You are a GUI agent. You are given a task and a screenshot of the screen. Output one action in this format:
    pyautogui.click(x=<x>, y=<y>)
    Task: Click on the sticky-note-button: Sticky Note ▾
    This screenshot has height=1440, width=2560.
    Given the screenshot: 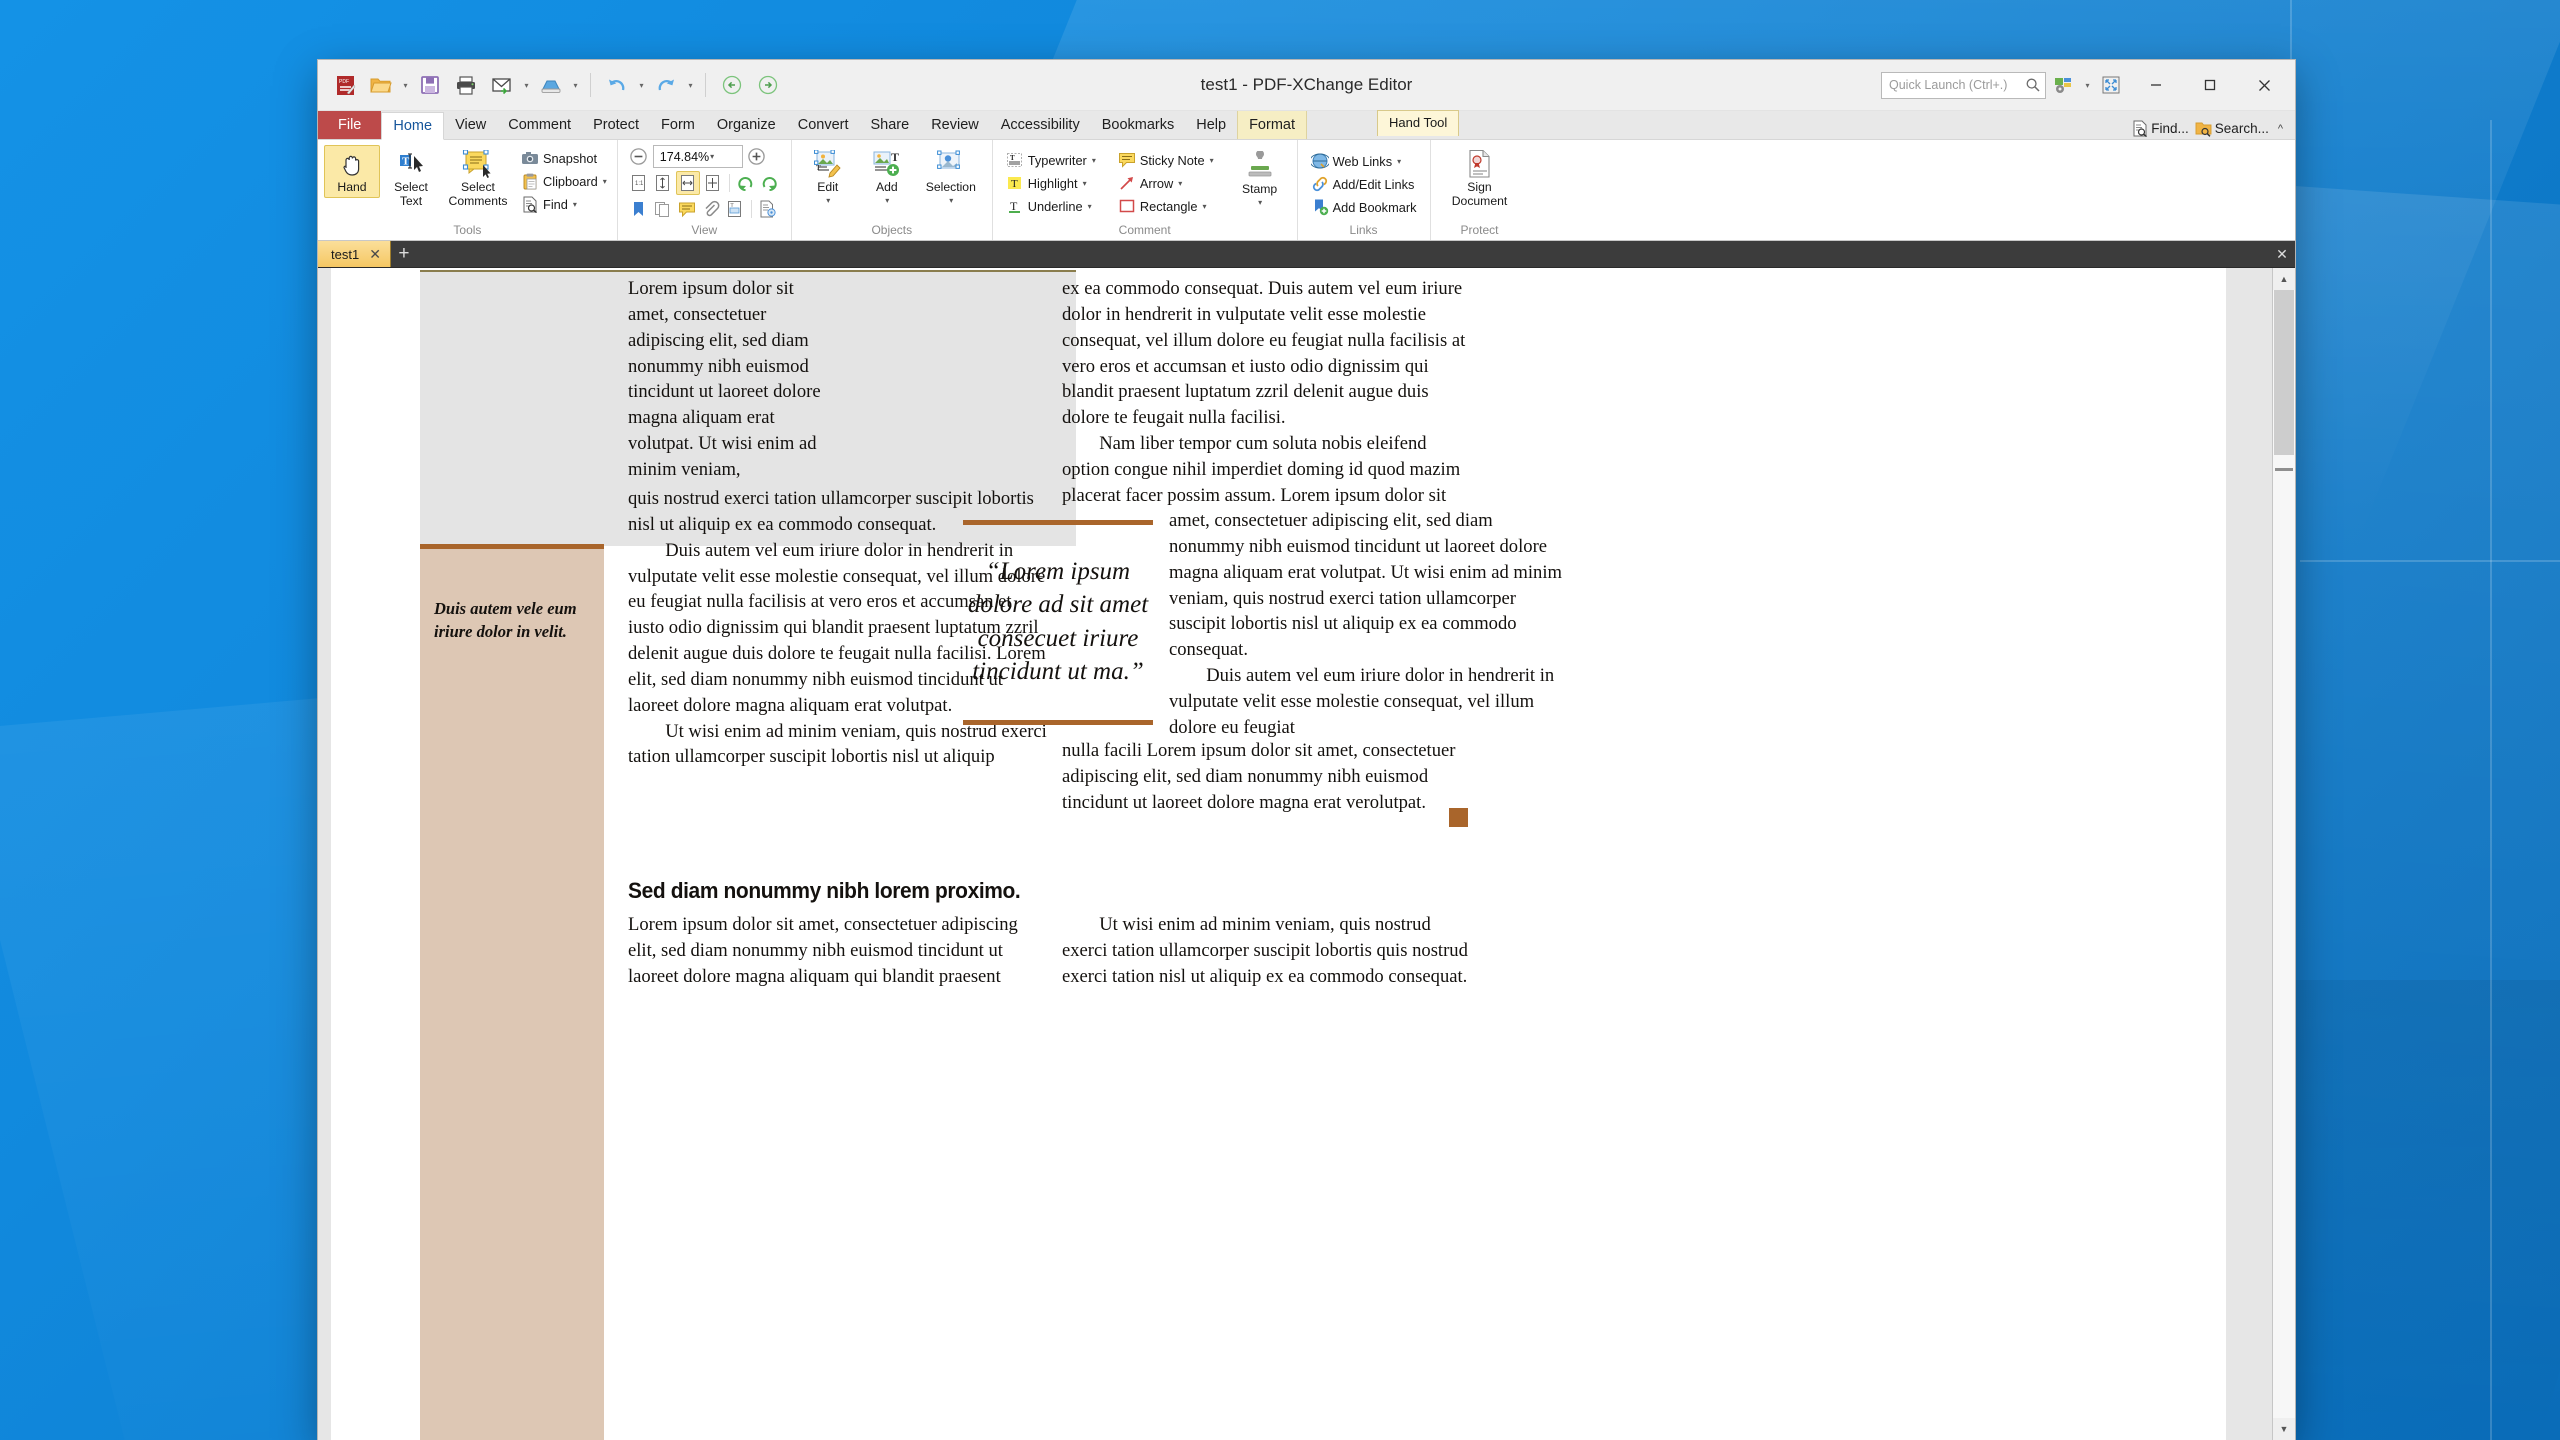 What is the action you would take?
    pyautogui.click(x=1166, y=160)
    